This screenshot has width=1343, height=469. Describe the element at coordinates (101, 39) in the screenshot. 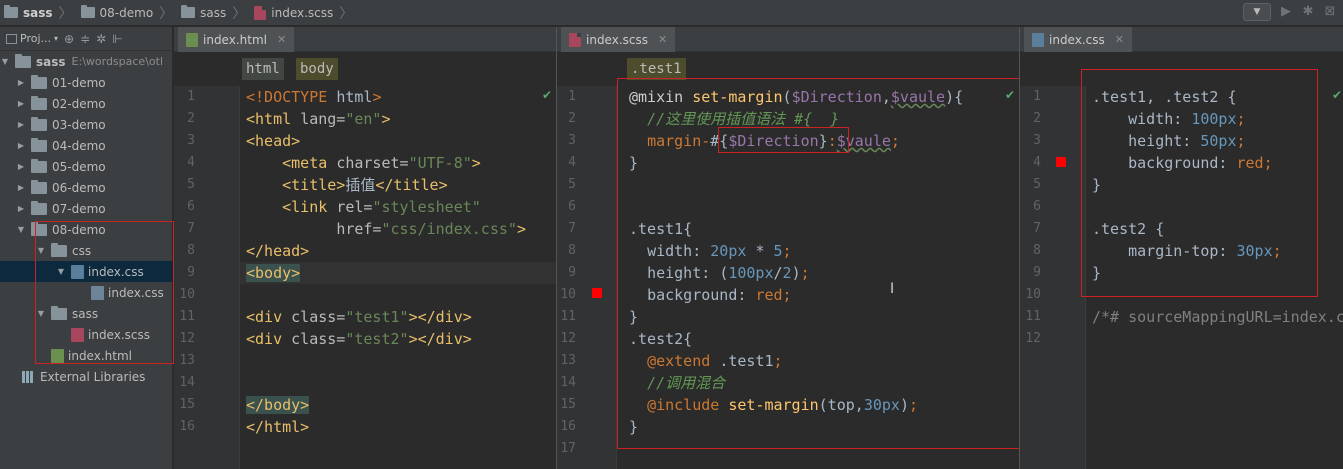

I see `settings-icon: ✲` at that location.